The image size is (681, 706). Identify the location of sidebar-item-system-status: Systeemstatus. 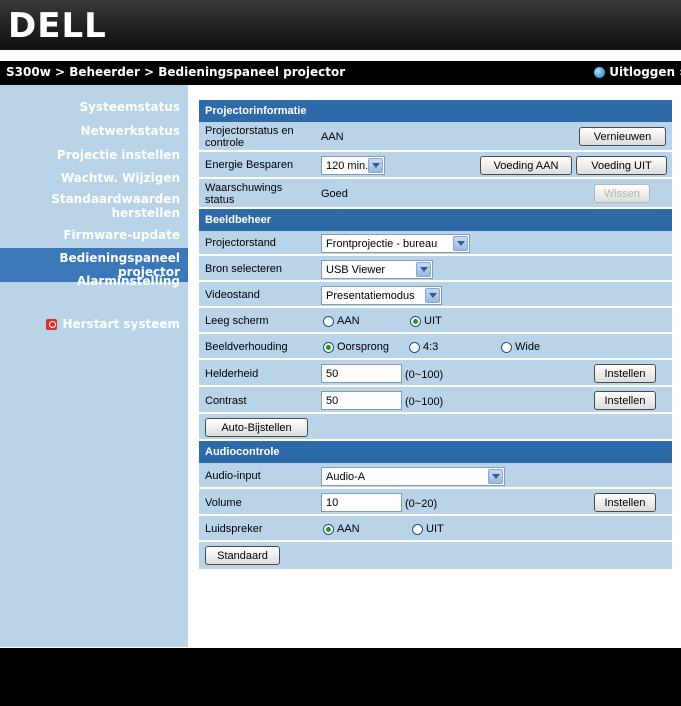
(129, 107).